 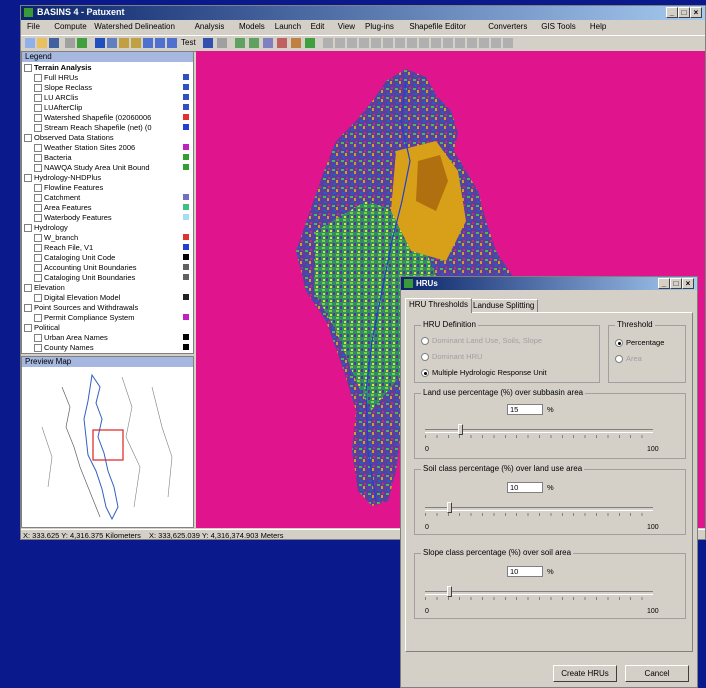 What do you see at coordinates (484, 43) in the screenshot?
I see `polygon-icon` at bounding box center [484, 43].